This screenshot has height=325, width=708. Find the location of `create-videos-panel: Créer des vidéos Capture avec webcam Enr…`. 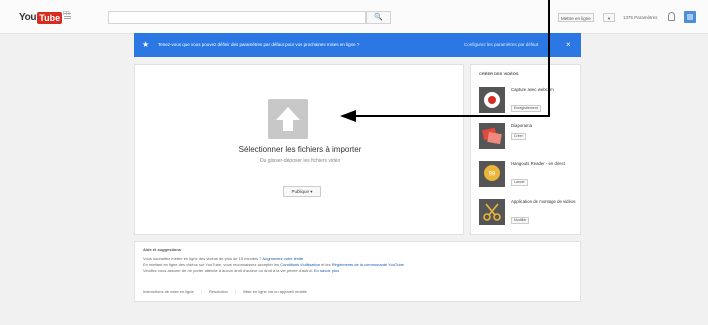

create-videos-panel: Créer des vidéos Capture avec webcam Enr… is located at coordinates (525, 149).